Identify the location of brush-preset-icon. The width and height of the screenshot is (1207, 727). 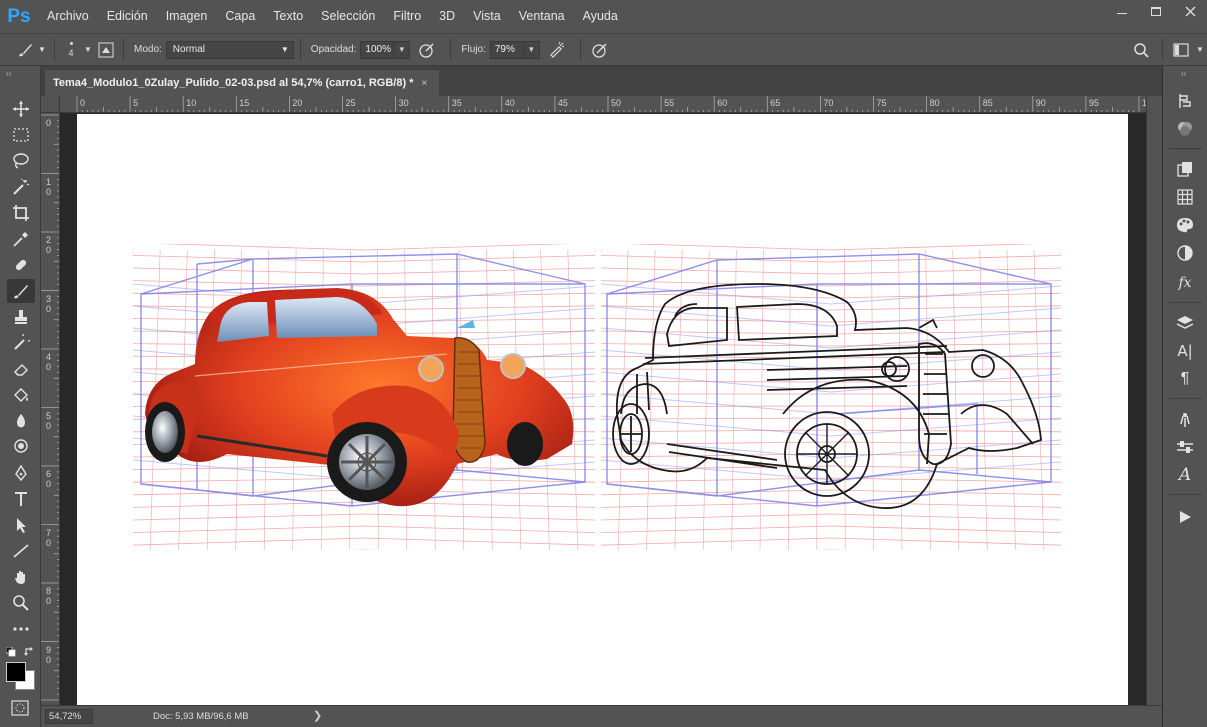
(25, 50).